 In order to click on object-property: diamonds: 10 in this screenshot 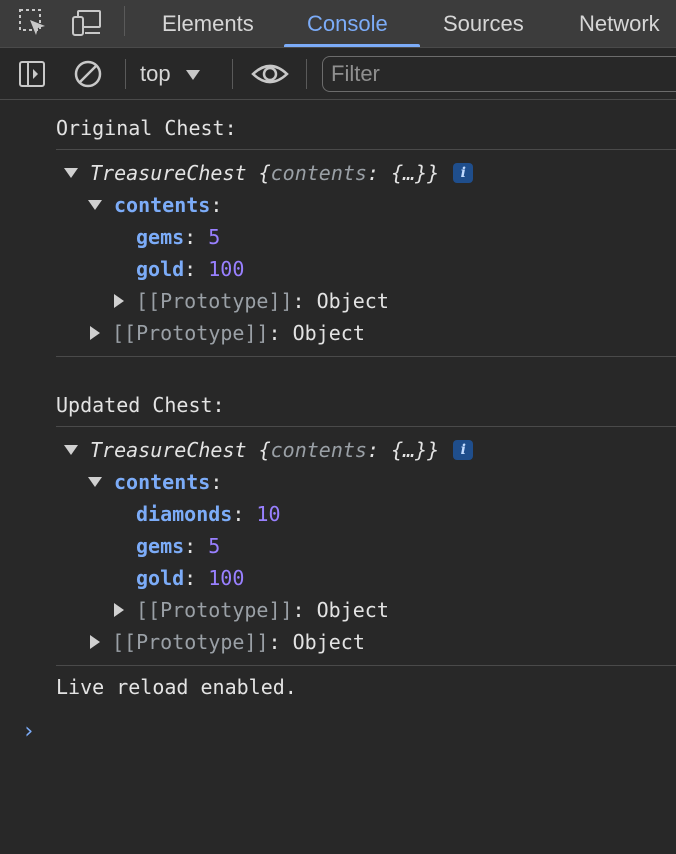, I will do `click(208, 514)`.